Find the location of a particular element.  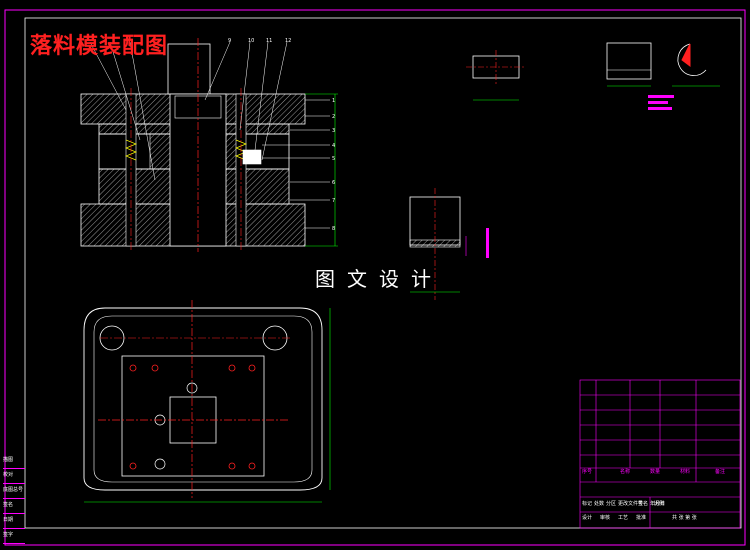

tb-row-label: 备注 is located at coordinates (720, 472).